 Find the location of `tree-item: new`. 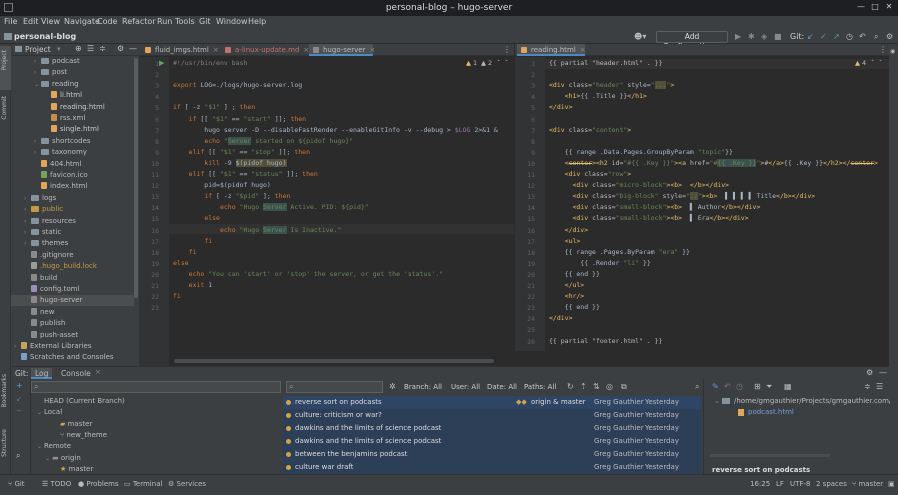

tree-item: new is located at coordinates (72, 312).